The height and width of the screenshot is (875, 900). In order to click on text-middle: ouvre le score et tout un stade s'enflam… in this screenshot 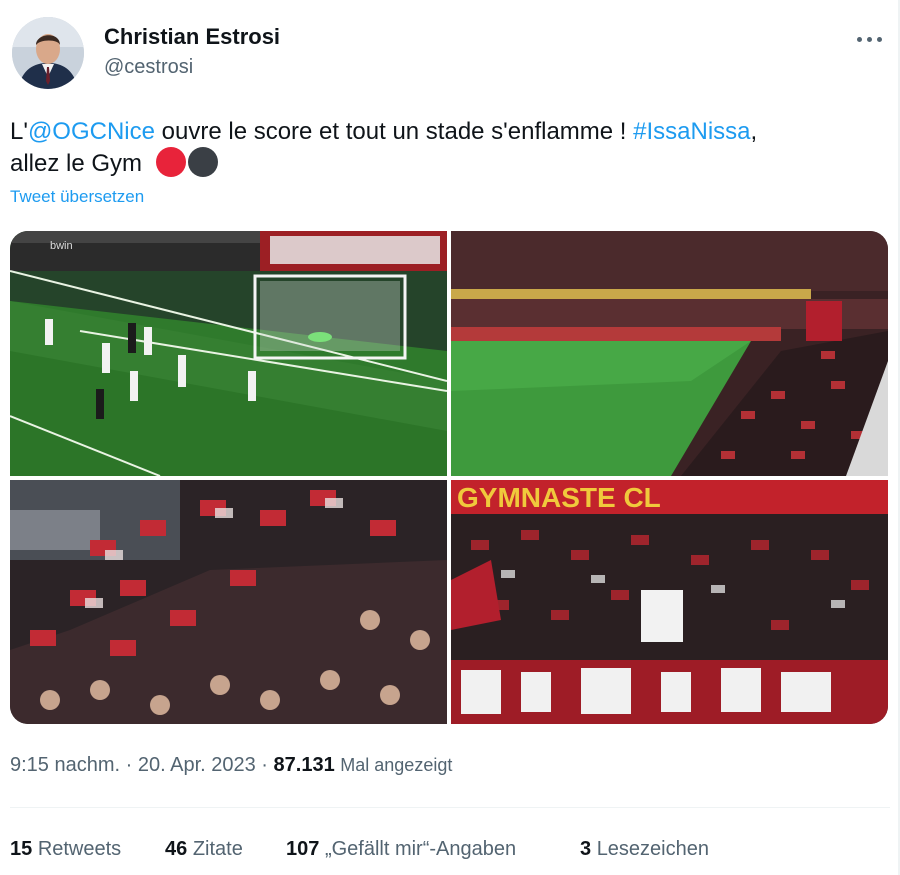, I will do `click(394, 131)`.